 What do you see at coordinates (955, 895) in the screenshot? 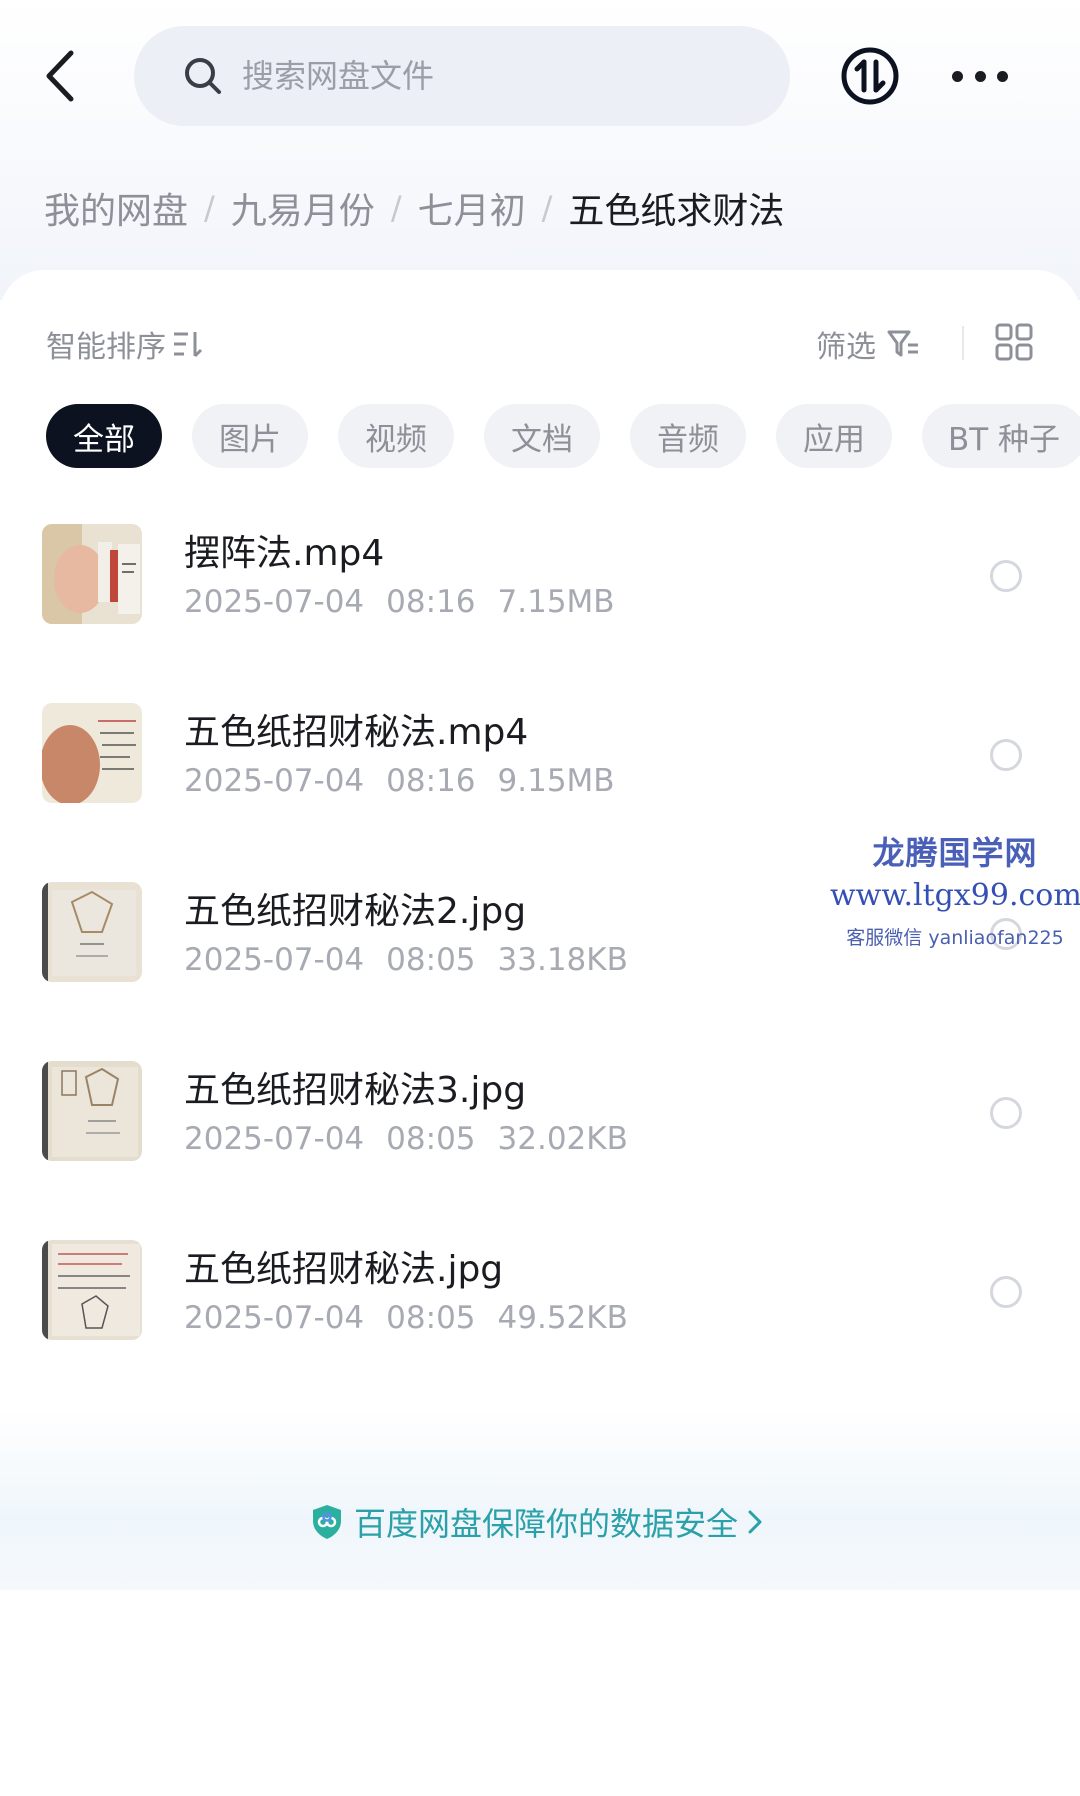
I see `watermark-url: www.ltgx99.com` at bounding box center [955, 895].